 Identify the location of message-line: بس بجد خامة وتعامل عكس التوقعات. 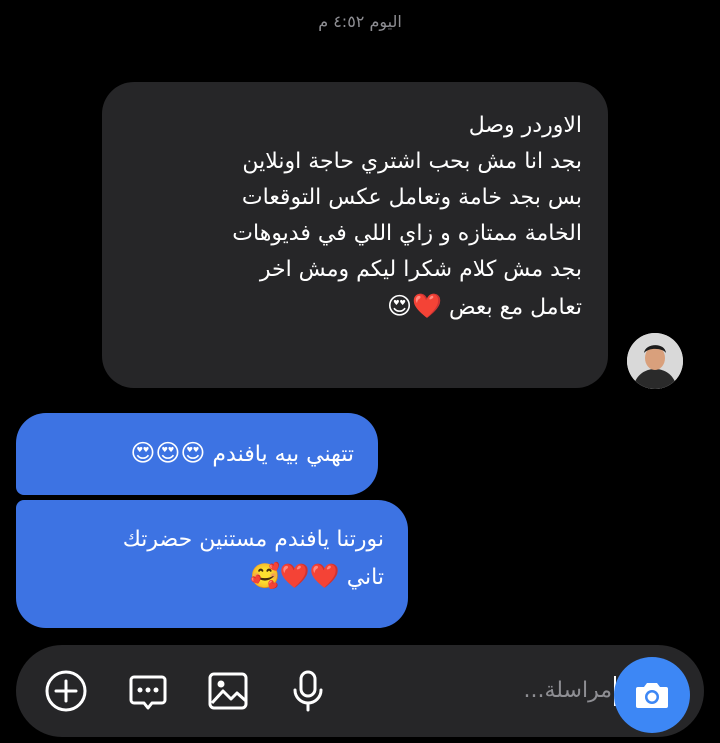
(411, 197).